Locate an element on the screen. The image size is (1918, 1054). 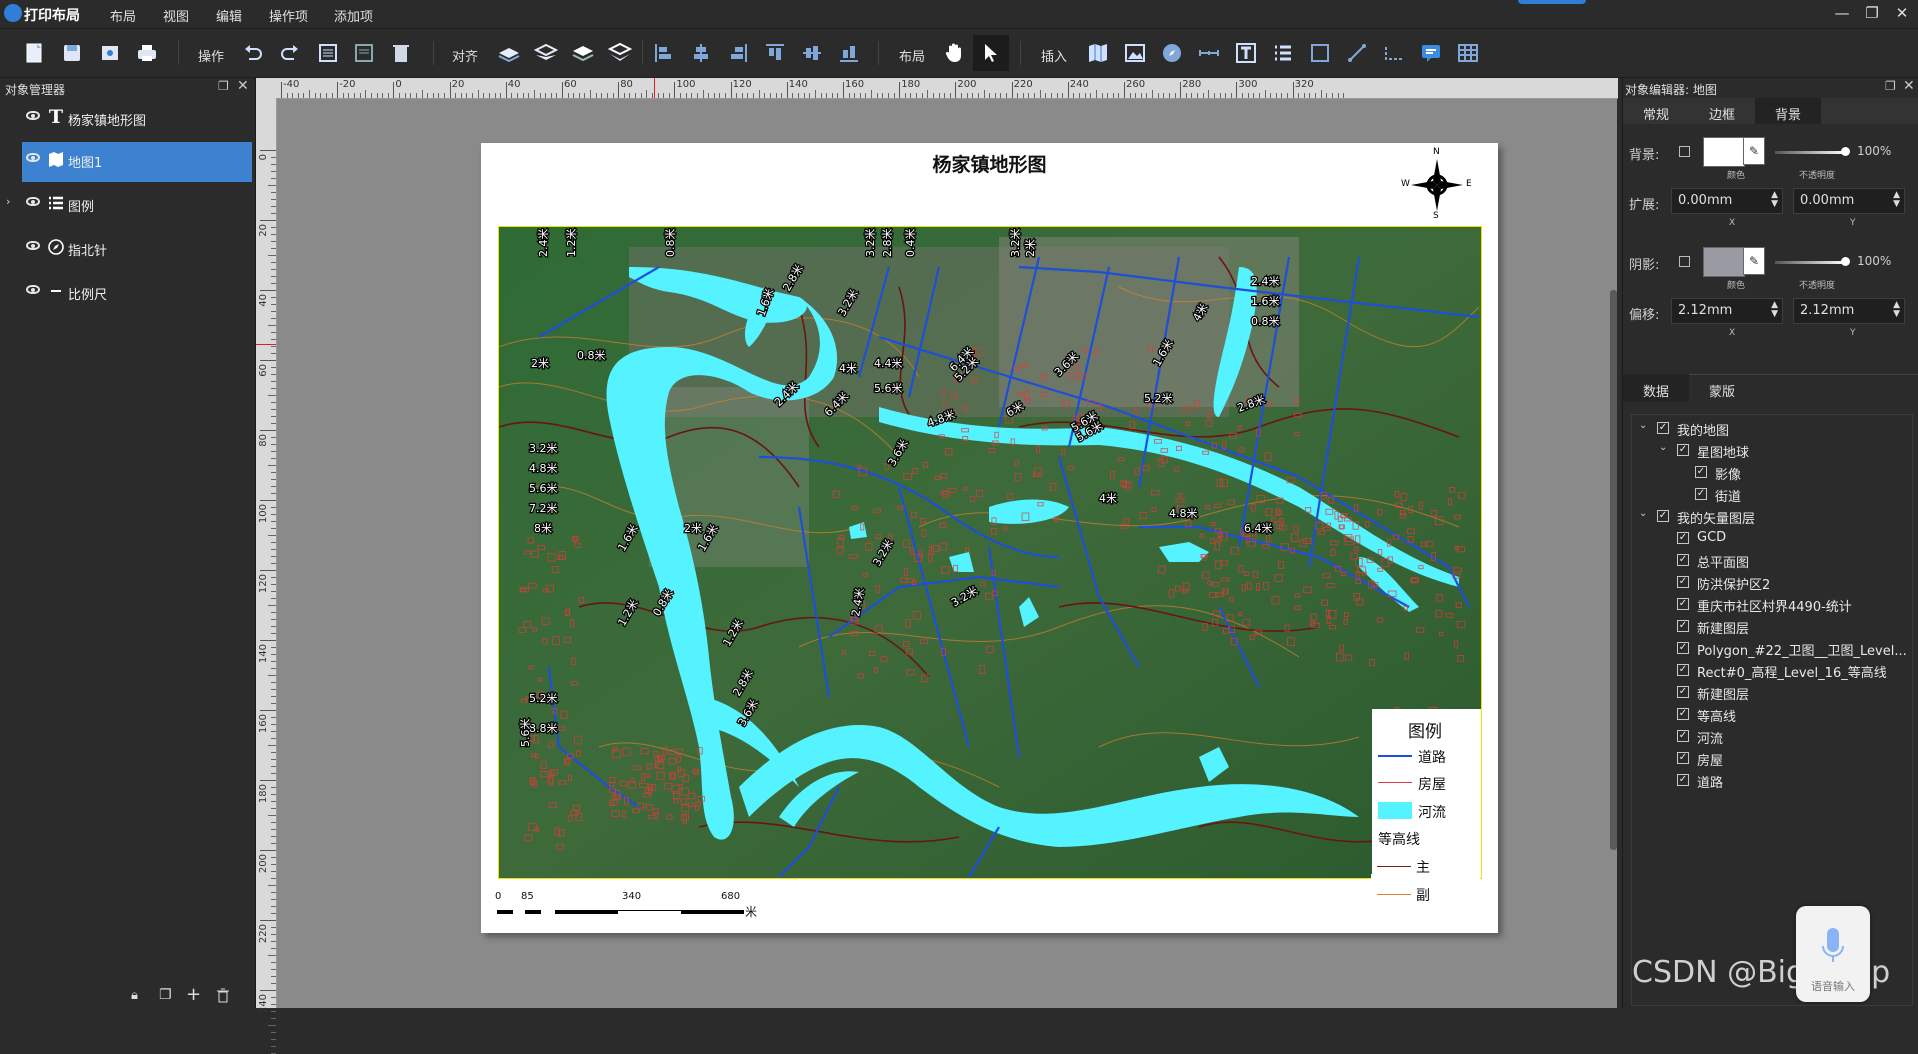
tree-item-scalebar: 比例尺 is located at coordinates (127, 292).